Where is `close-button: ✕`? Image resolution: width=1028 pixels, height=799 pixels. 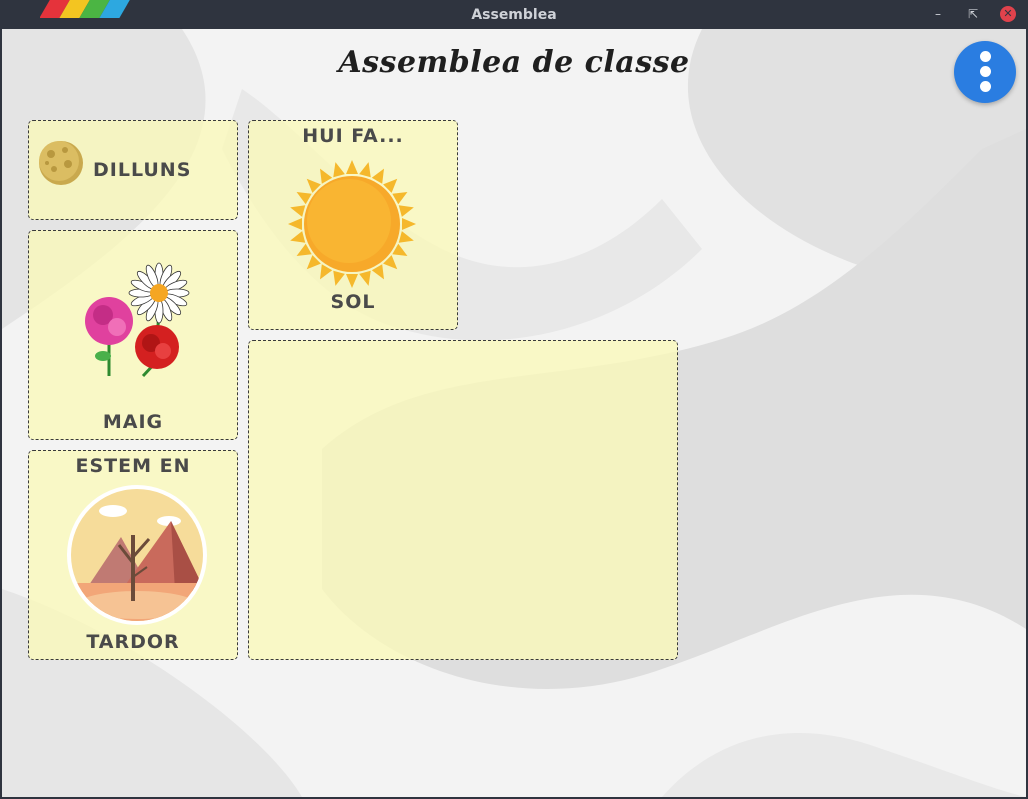
close-button: ✕ is located at coordinates (1008, 14).